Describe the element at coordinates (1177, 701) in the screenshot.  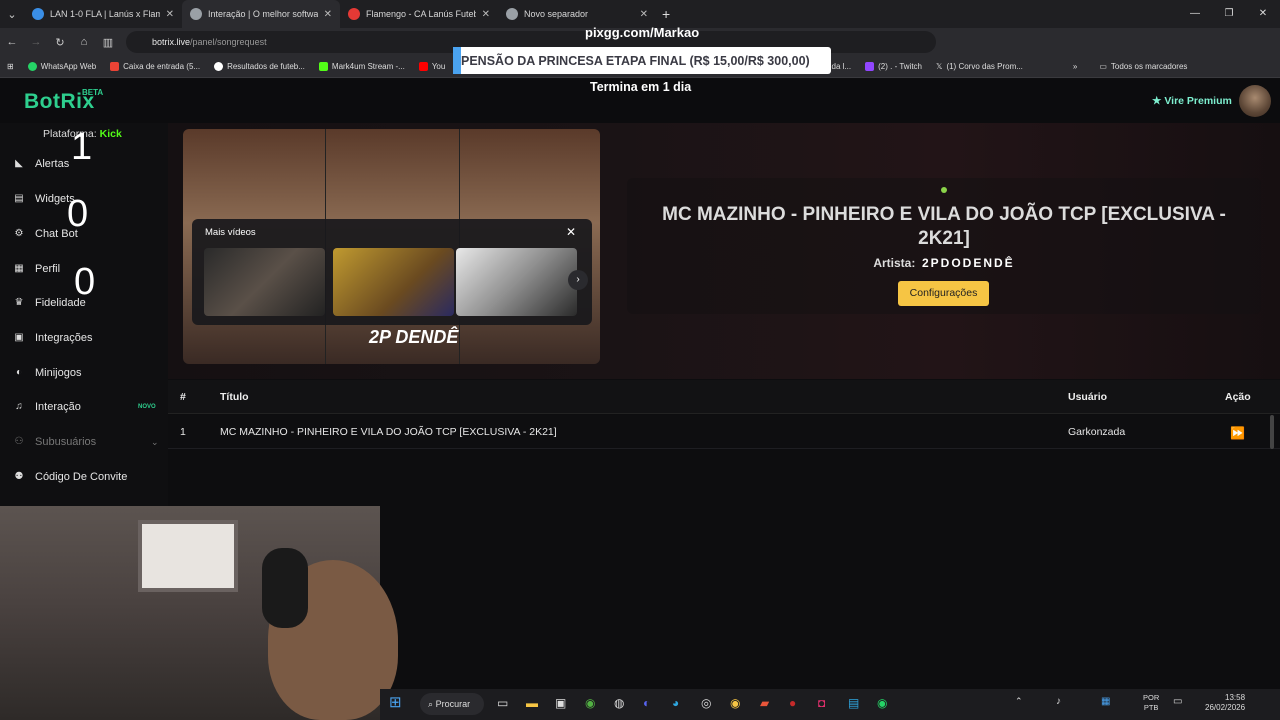
I see `network-icon: ▭` at that location.